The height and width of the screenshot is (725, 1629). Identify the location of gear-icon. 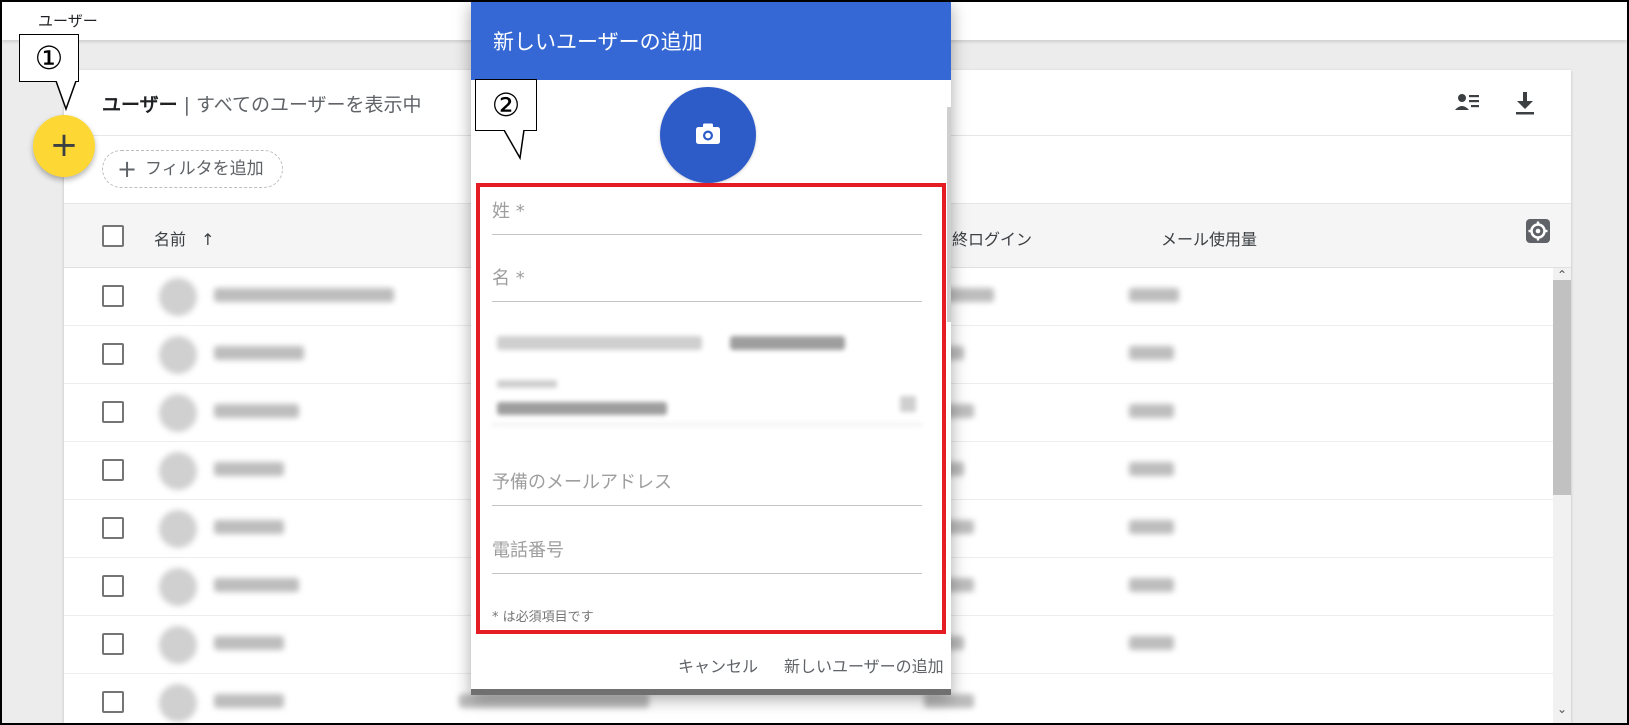
(1538, 231).